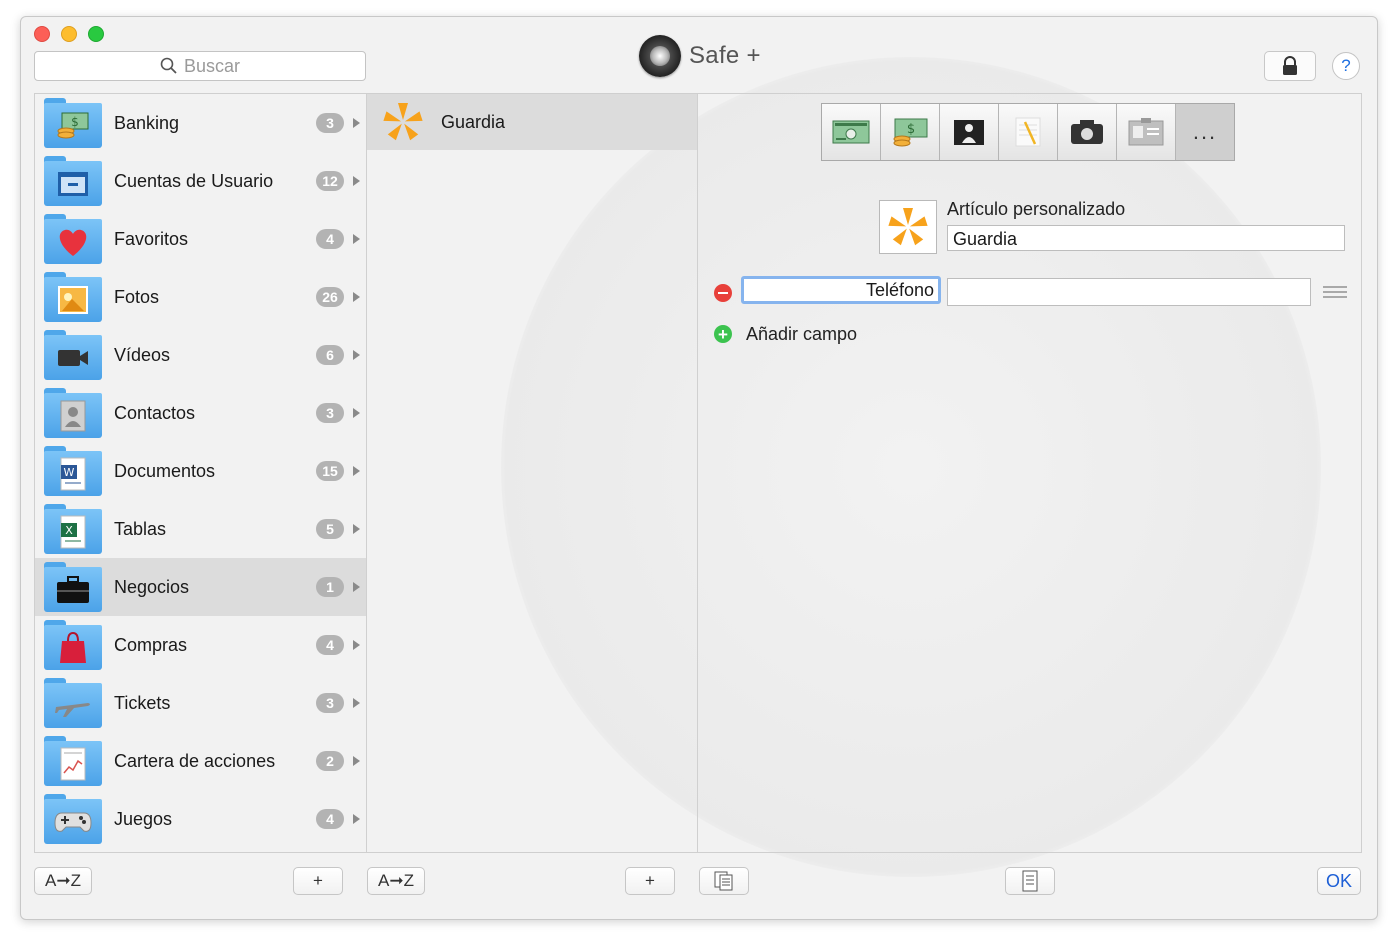  I want to click on camera-type-button, so click(1087, 132).